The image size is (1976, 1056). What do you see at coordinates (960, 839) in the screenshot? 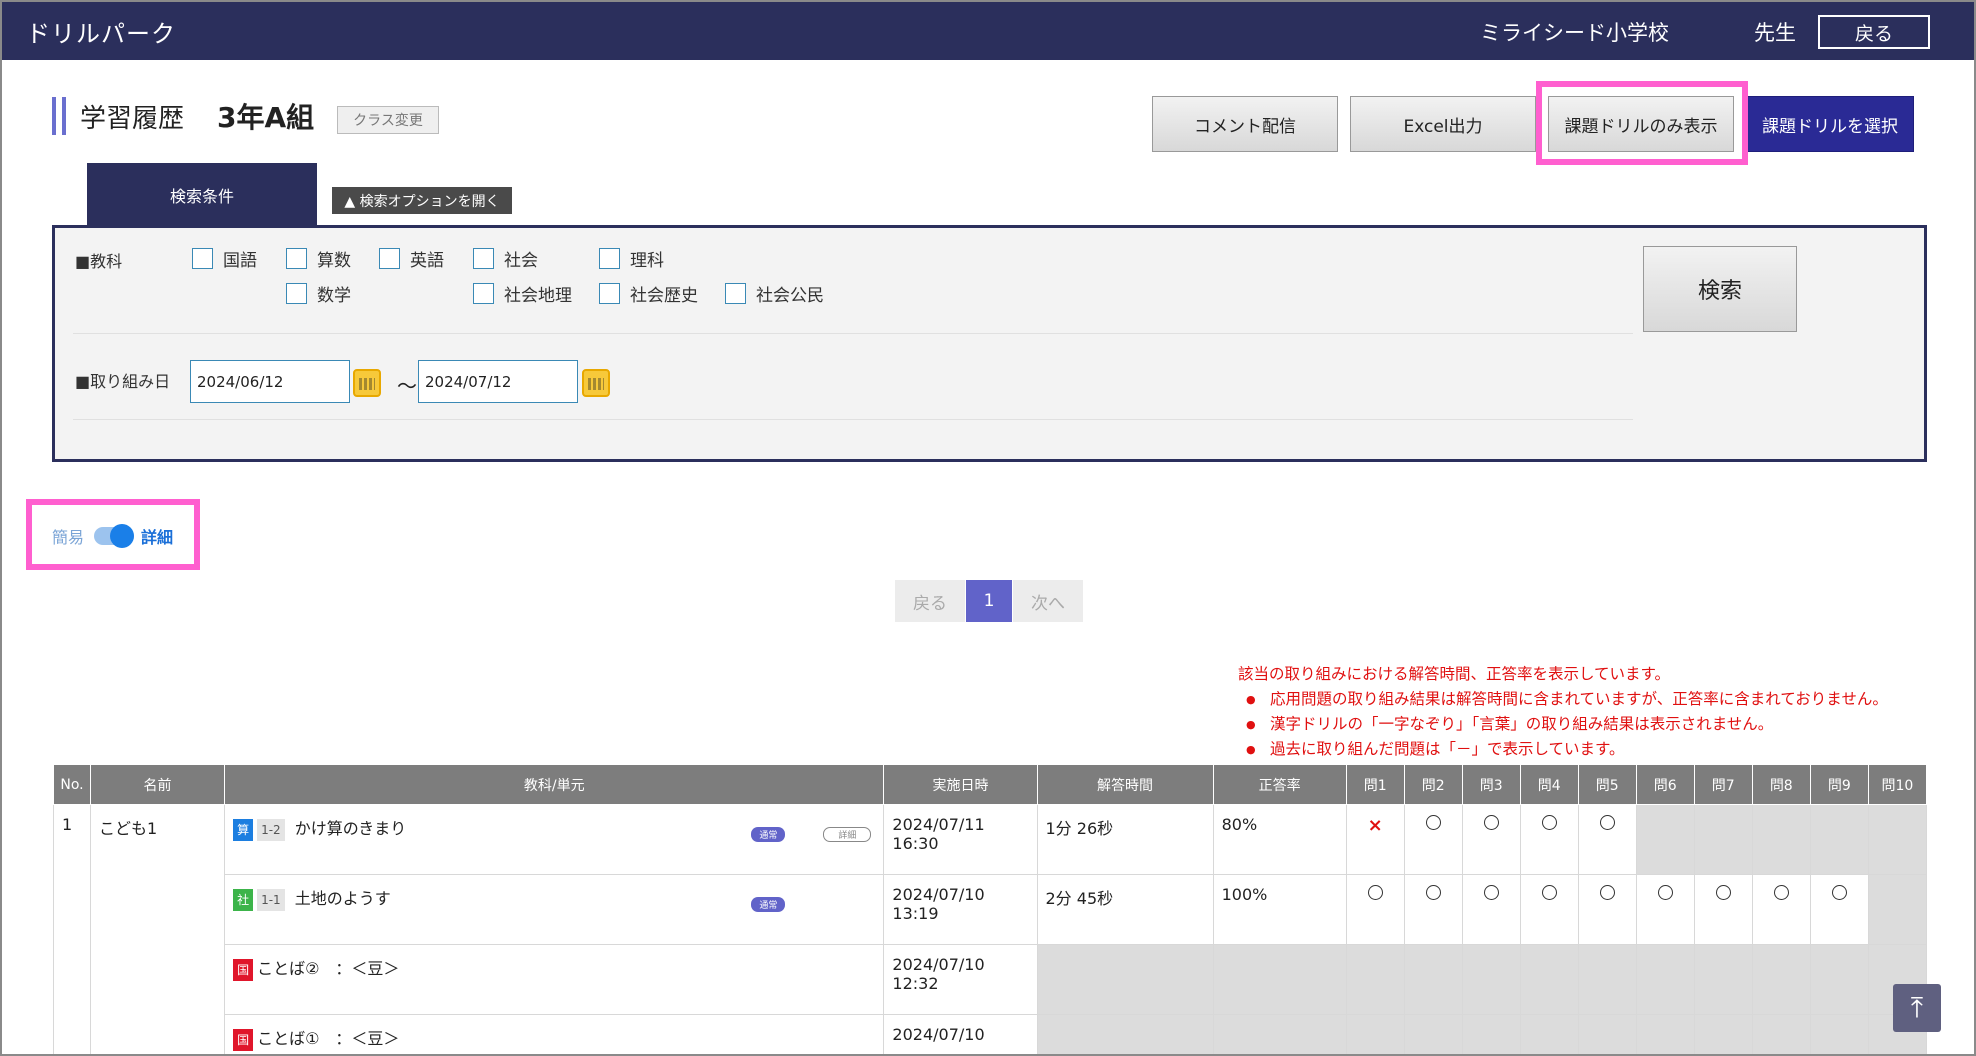
I see `date-cell: 2024/07/11 16:30` at bounding box center [960, 839].